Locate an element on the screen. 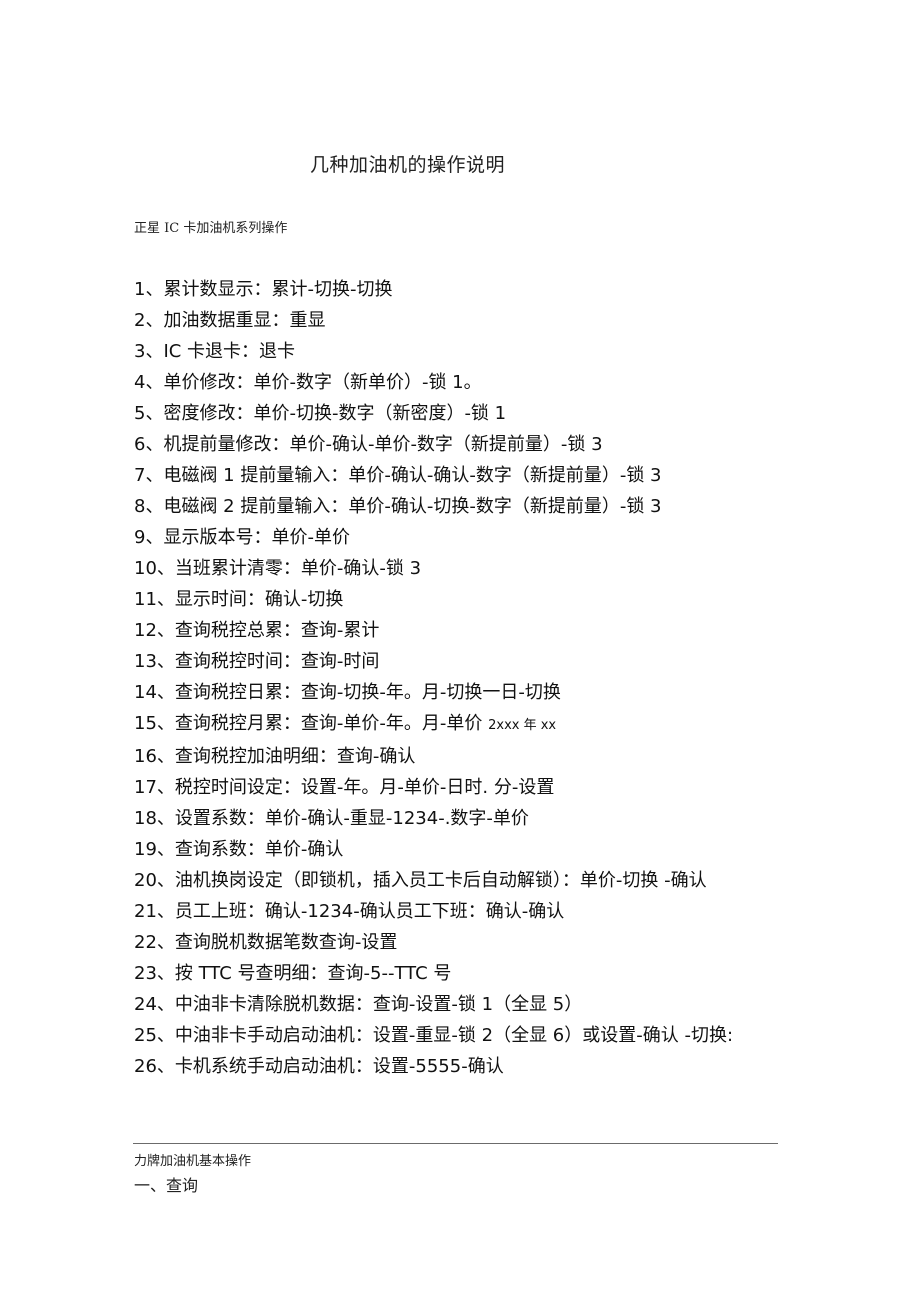 The height and width of the screenshot is (1303, 920). step-number: 21 is located at coordinates (145, 911).